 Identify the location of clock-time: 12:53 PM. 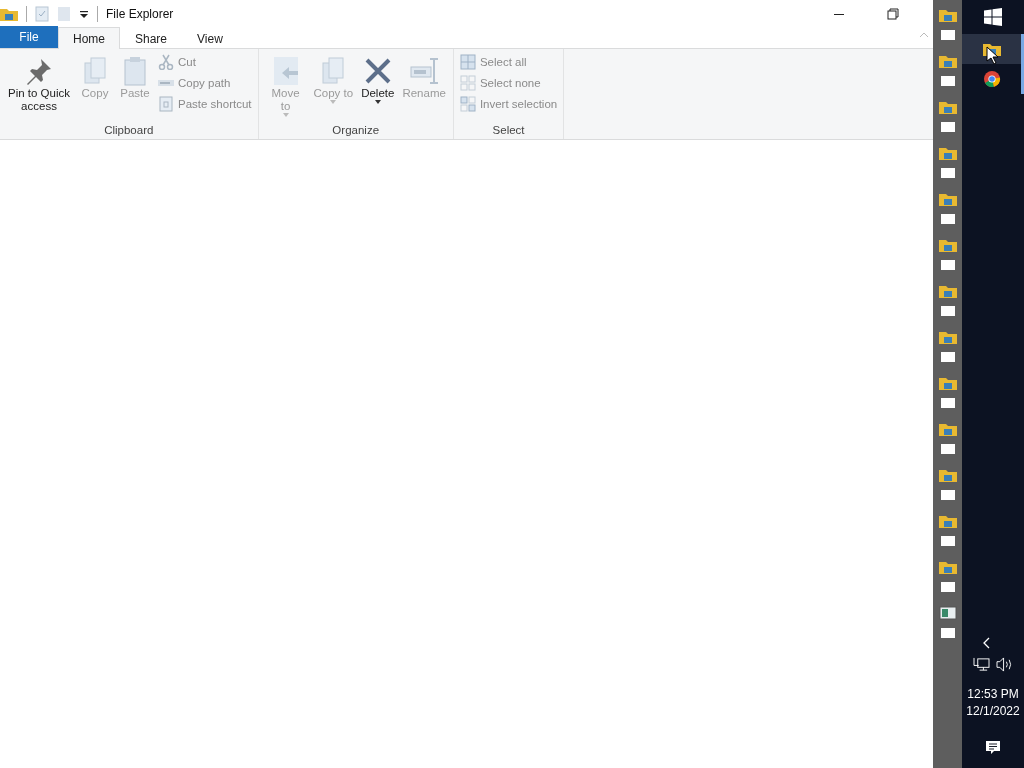
(993, 694).